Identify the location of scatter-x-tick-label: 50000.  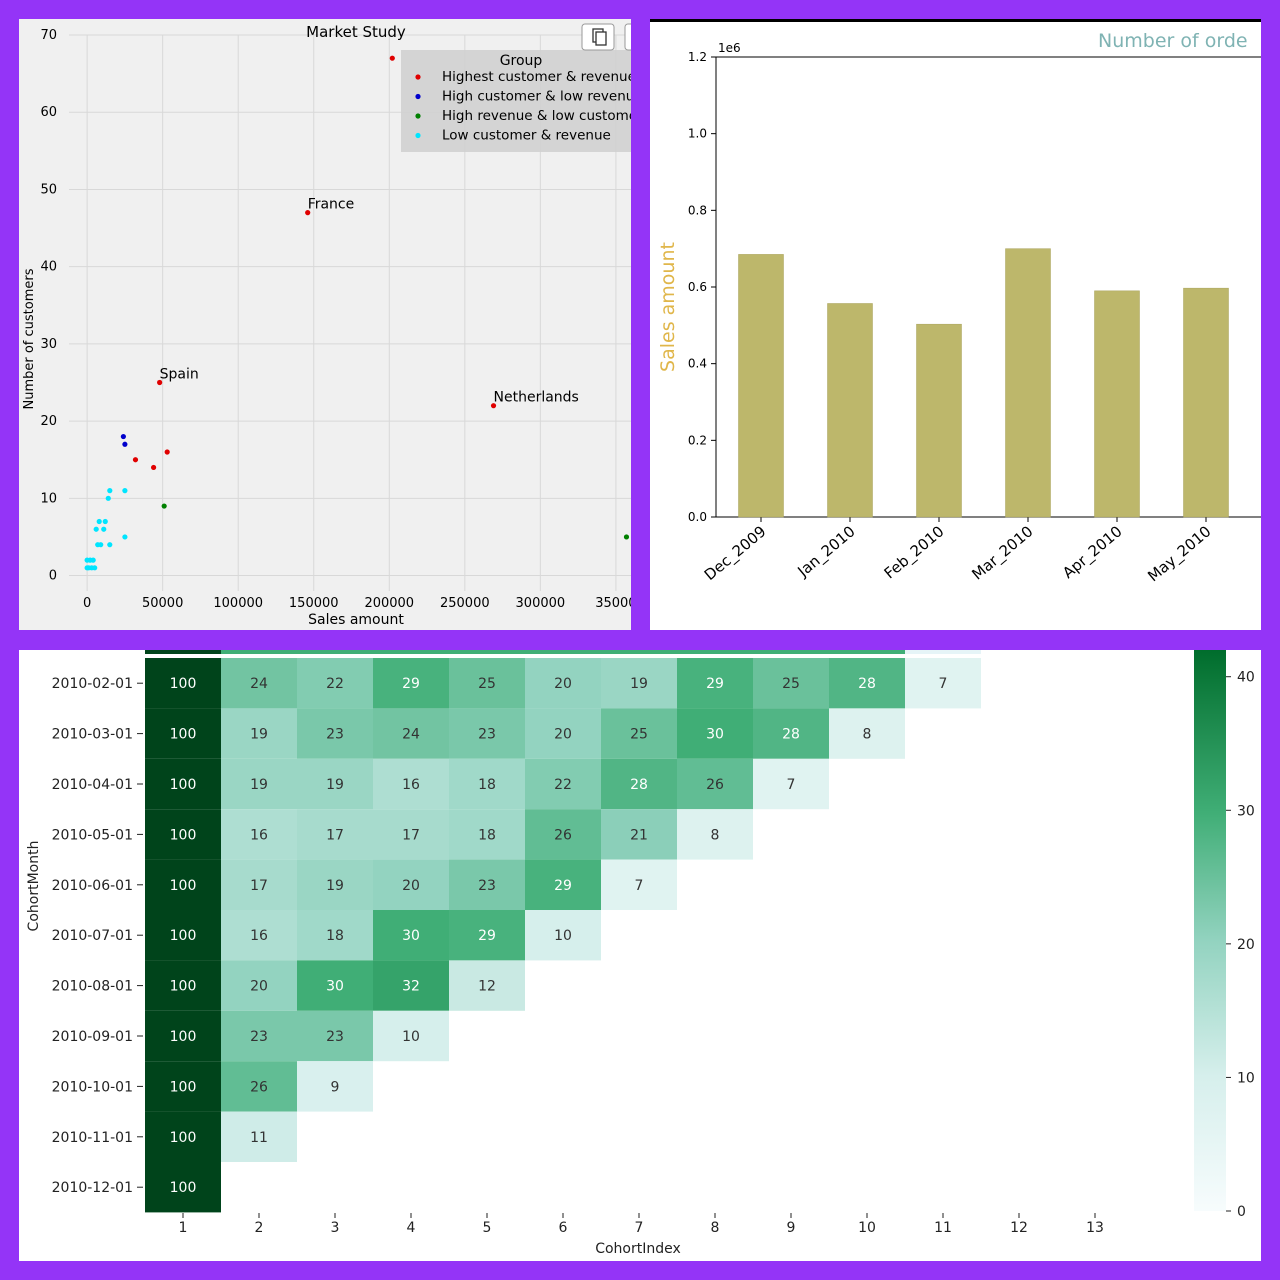
(162, 603).